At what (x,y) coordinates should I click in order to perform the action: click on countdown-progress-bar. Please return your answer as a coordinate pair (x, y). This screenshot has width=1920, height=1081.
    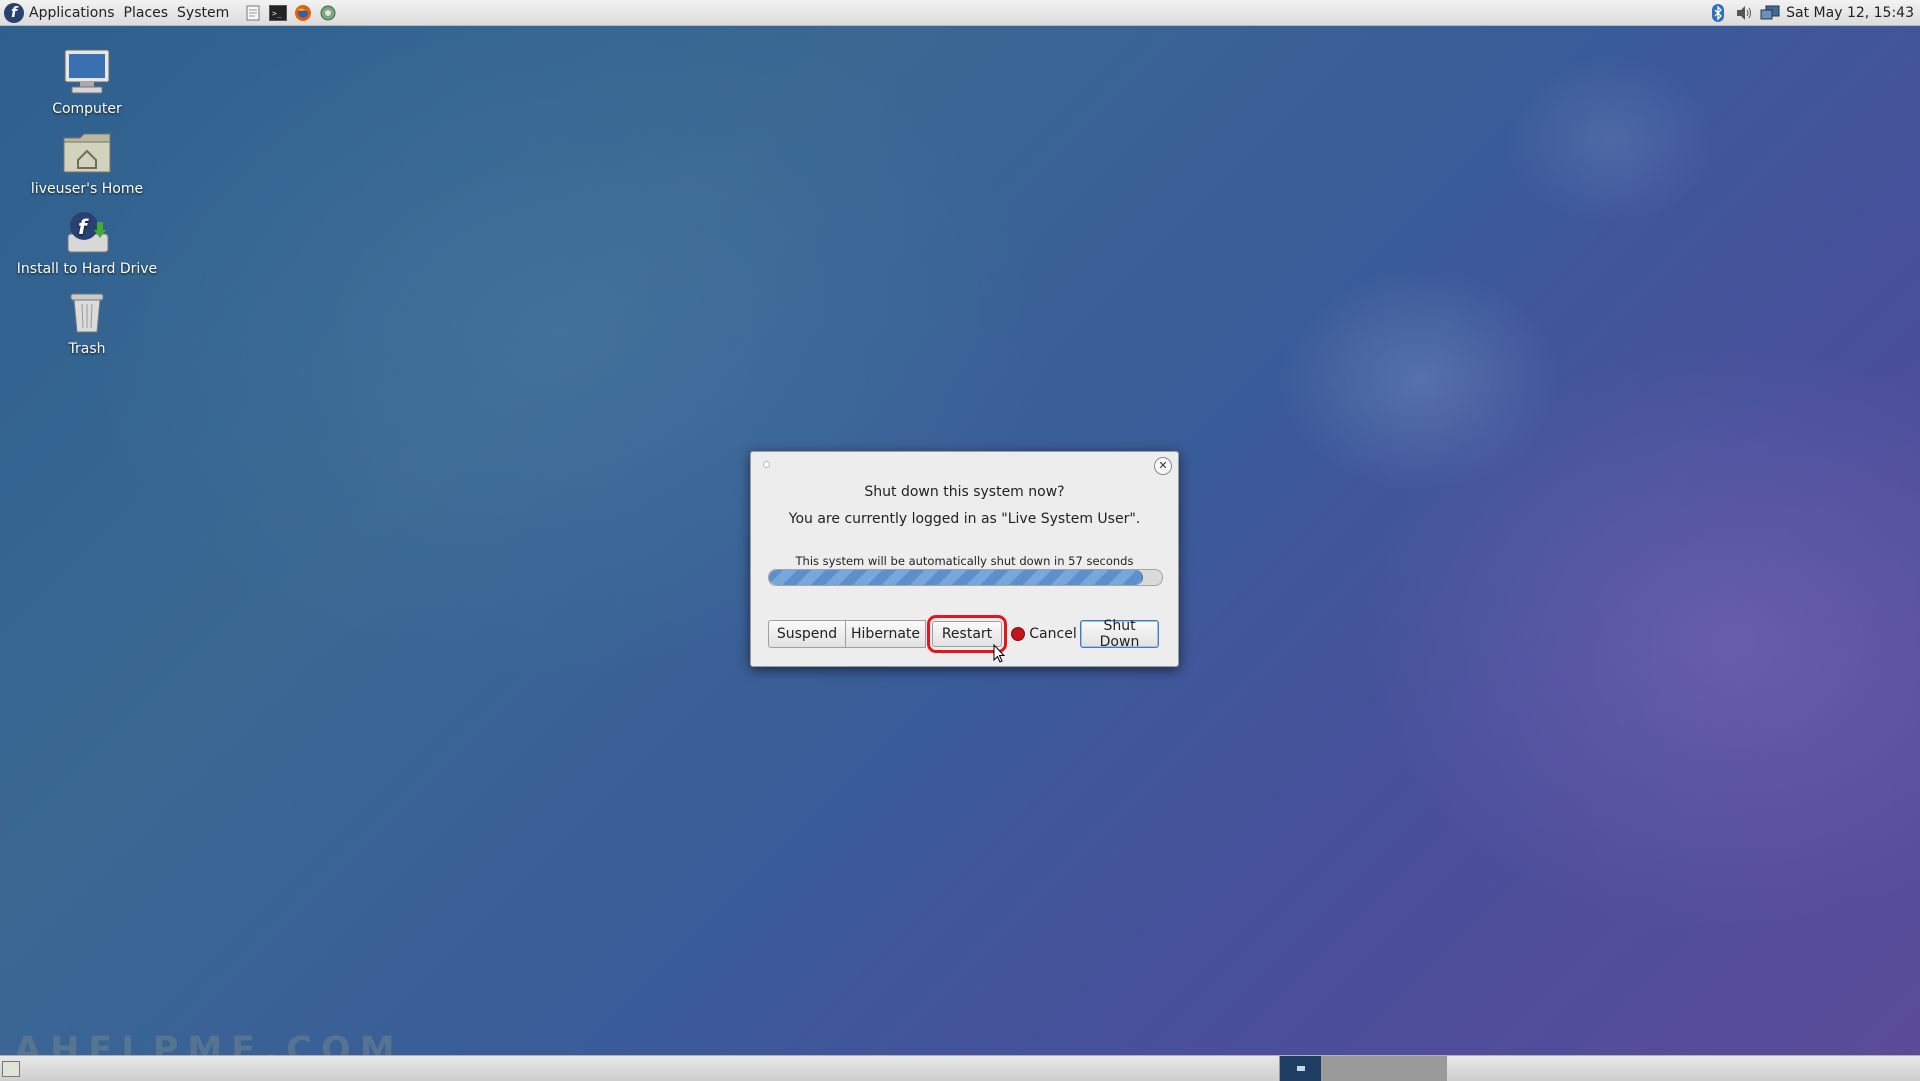
    Looking at the image, I should click on (965, 577).